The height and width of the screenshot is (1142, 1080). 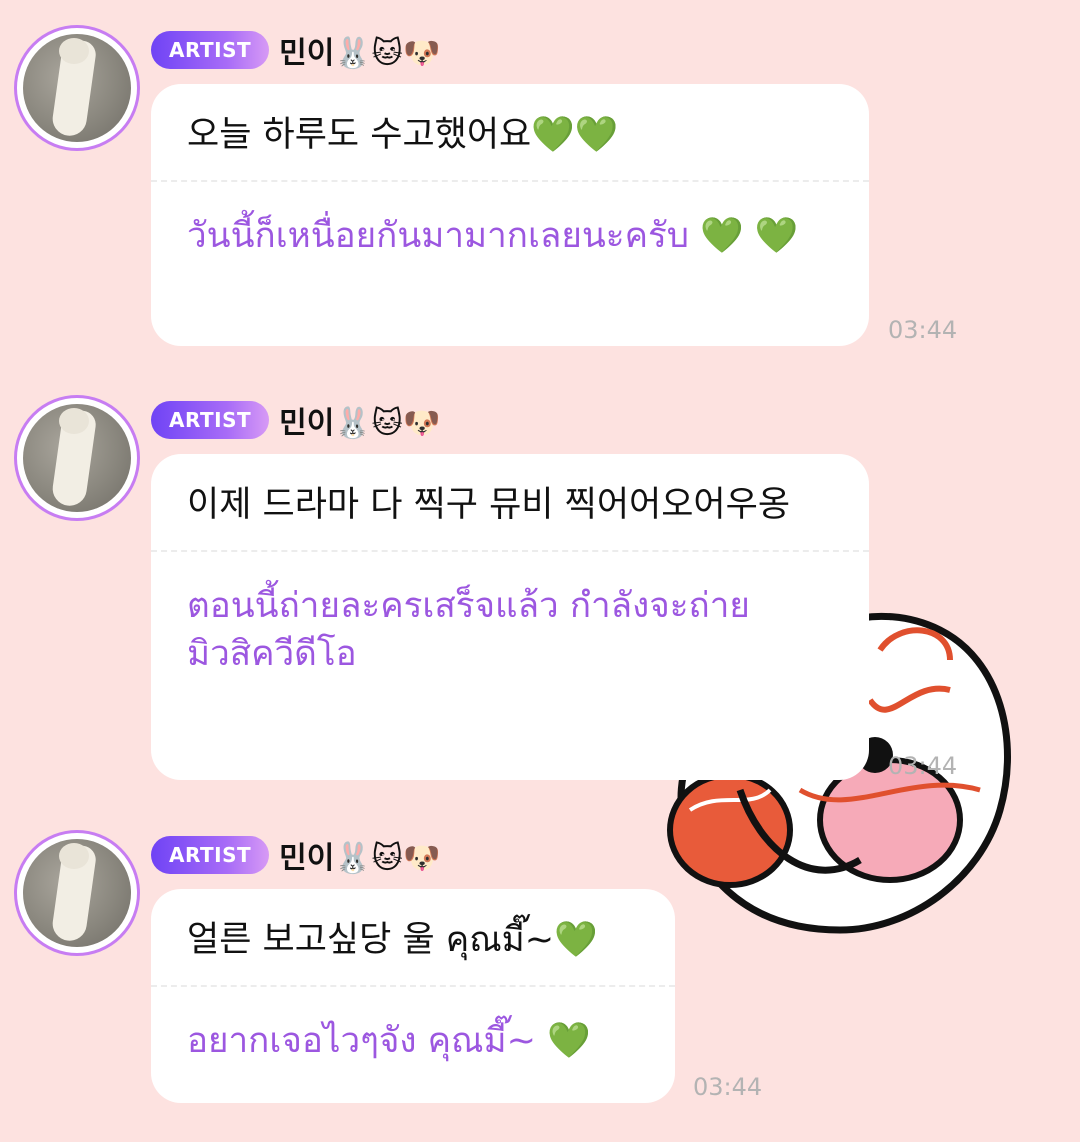 I want to click on original-text: 이제 드라마 다 찍구 뮤비 찍어어오어우옹, so click(x=489, y=505).